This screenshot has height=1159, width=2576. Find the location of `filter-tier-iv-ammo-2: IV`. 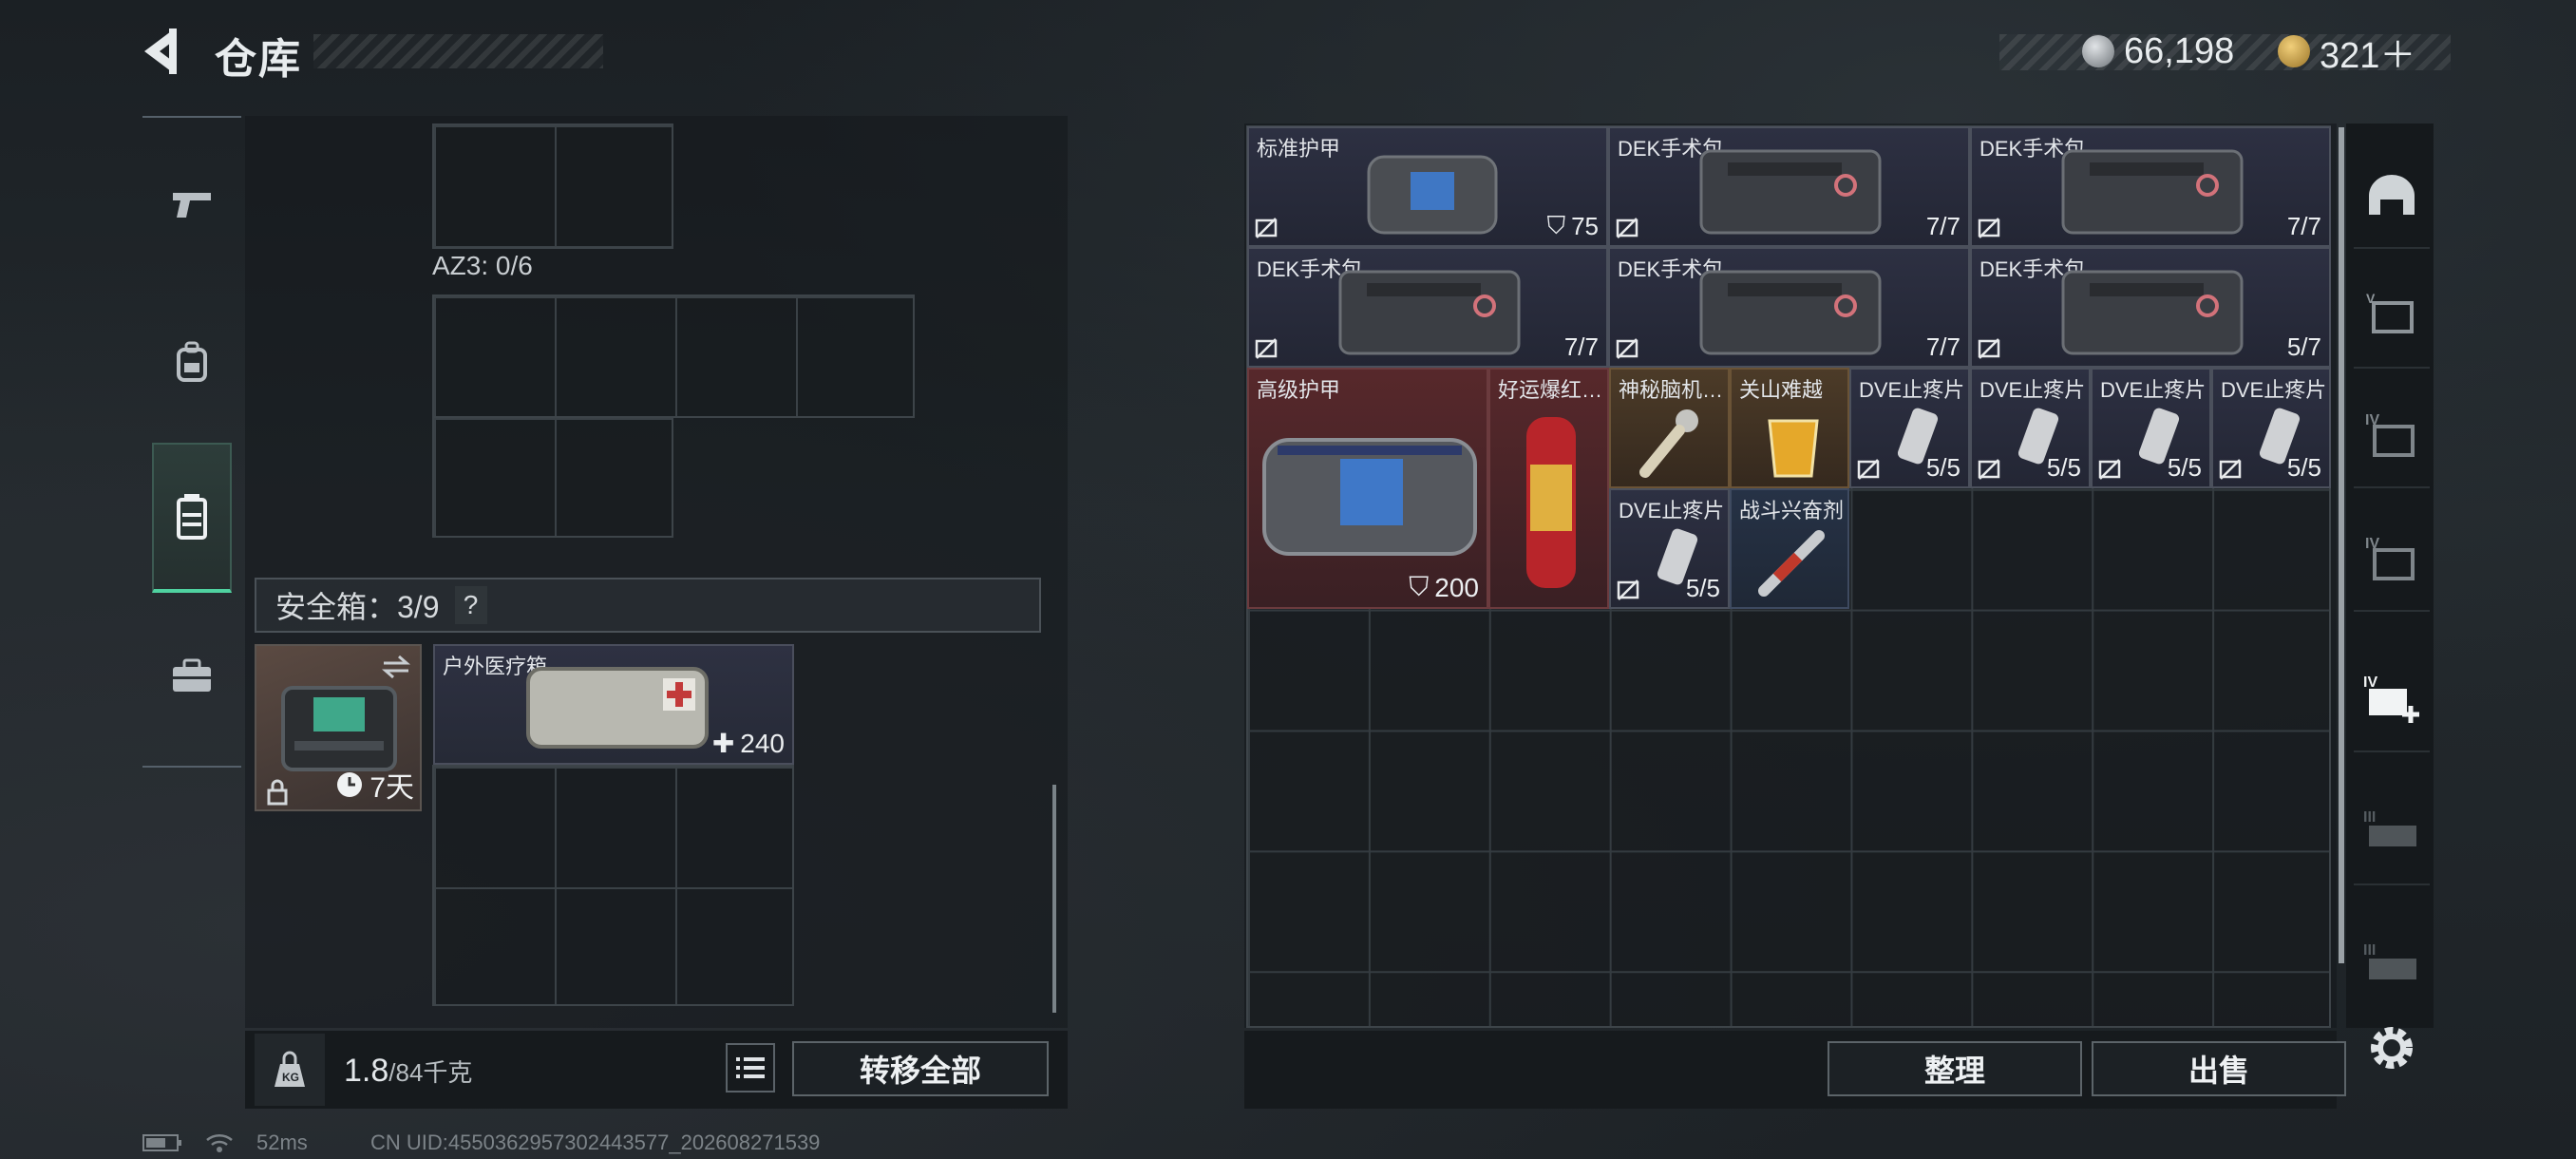

filter-tier-iv-ammo-2: IV is located at coordinates (2392, 558).